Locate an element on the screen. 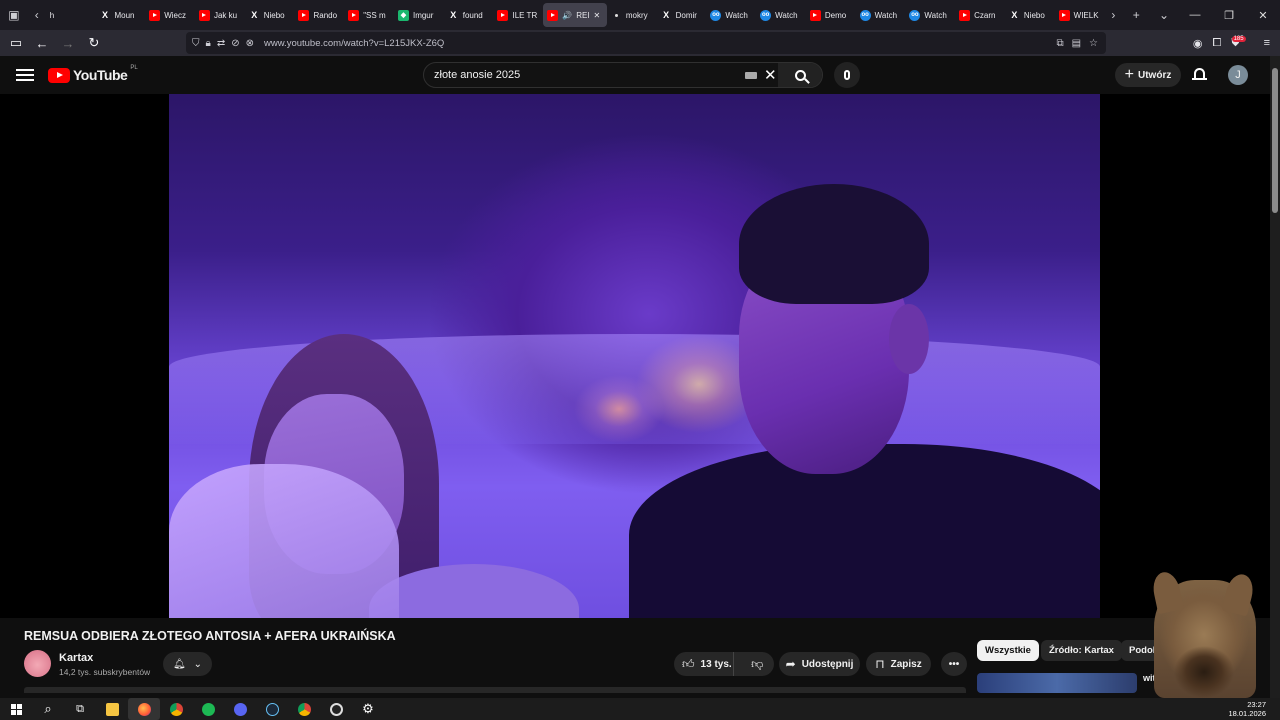  start-button is located at coordinates (16, 709).